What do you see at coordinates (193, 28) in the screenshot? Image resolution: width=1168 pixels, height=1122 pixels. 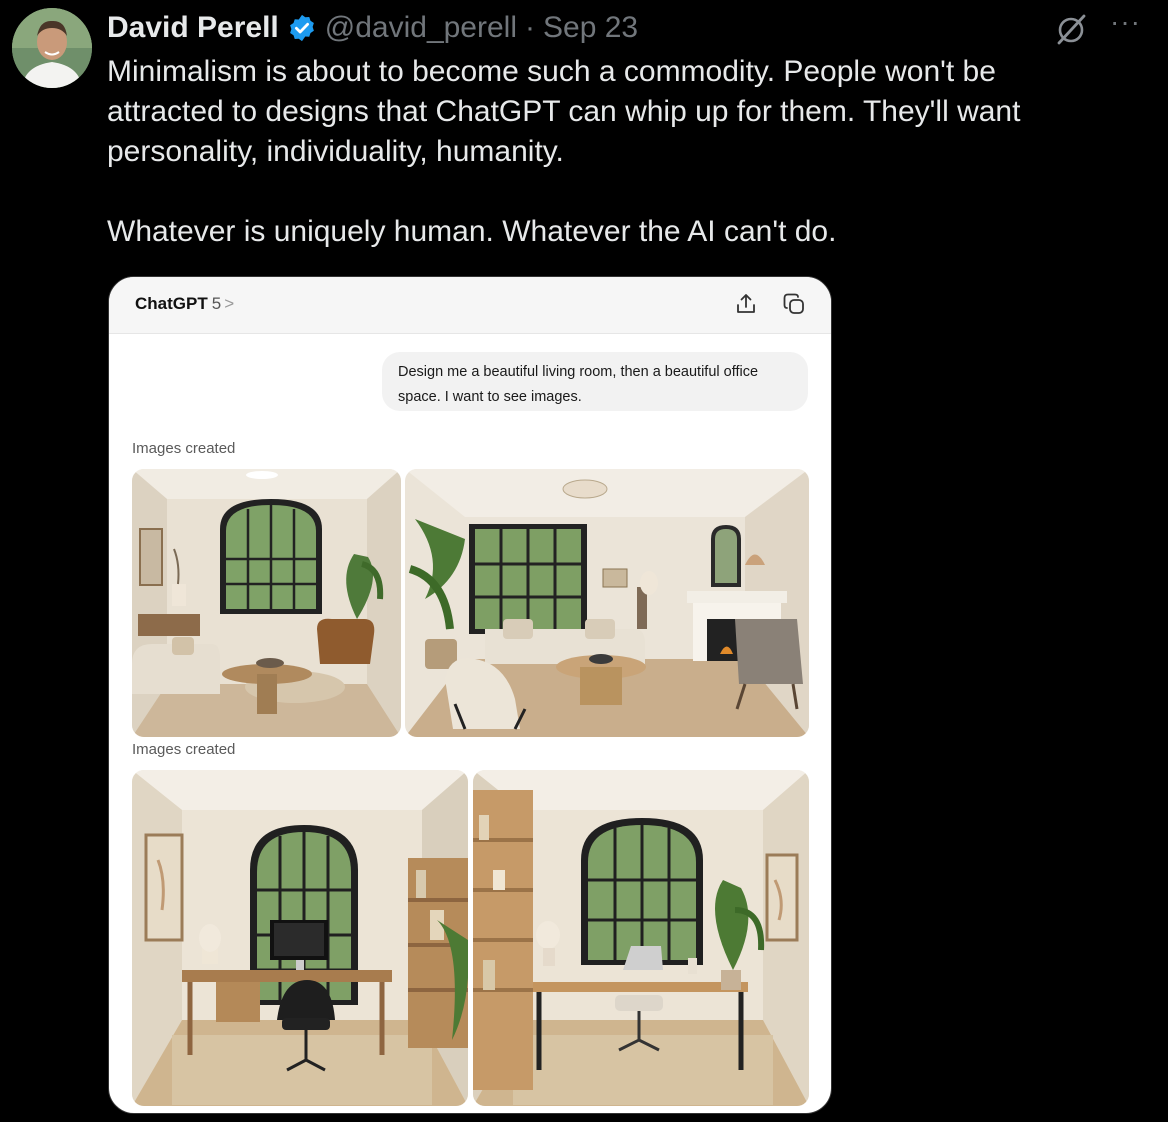 I see `author-name: David Perell` at bounding box center [193, 28].